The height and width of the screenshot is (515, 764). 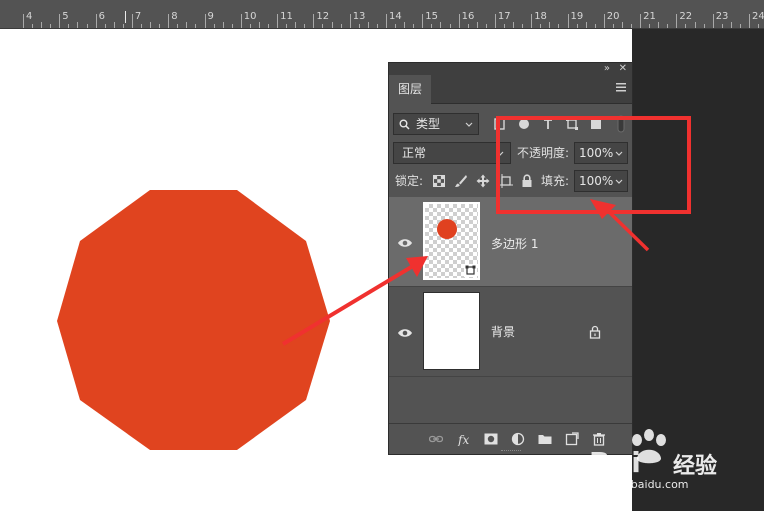 I want to click on link-layers-icon, so click(x=436, y=439).